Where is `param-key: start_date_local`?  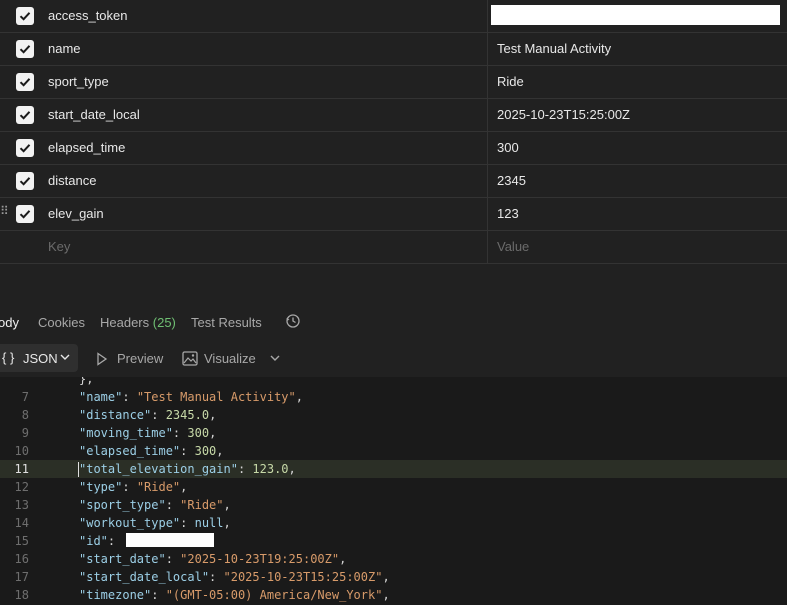 param-key: start_date_local is located at coordinates (268, 115).